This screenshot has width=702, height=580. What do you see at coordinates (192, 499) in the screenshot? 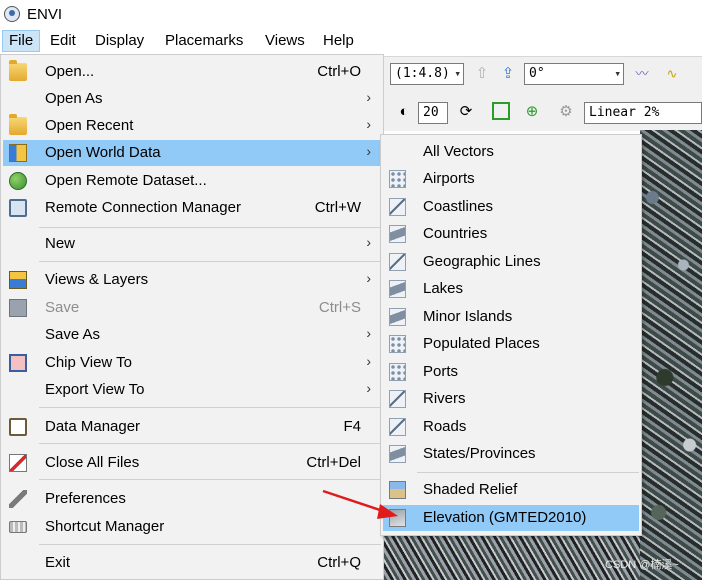
I see `menu-item-preferences: Preferences` at bounding box center [192, 499].